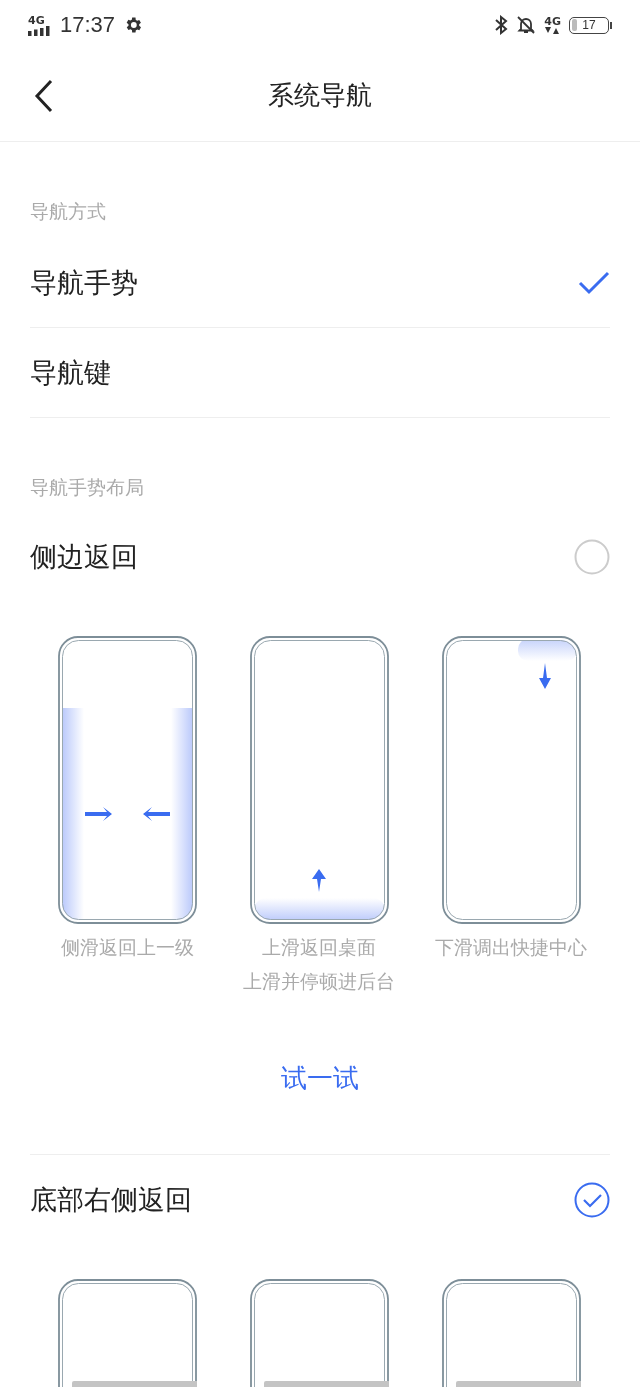  What do you see at coordinates (320, 1078) in the screenshot?
I see `try-button: 试一试` at bounding box center [320, 1078].